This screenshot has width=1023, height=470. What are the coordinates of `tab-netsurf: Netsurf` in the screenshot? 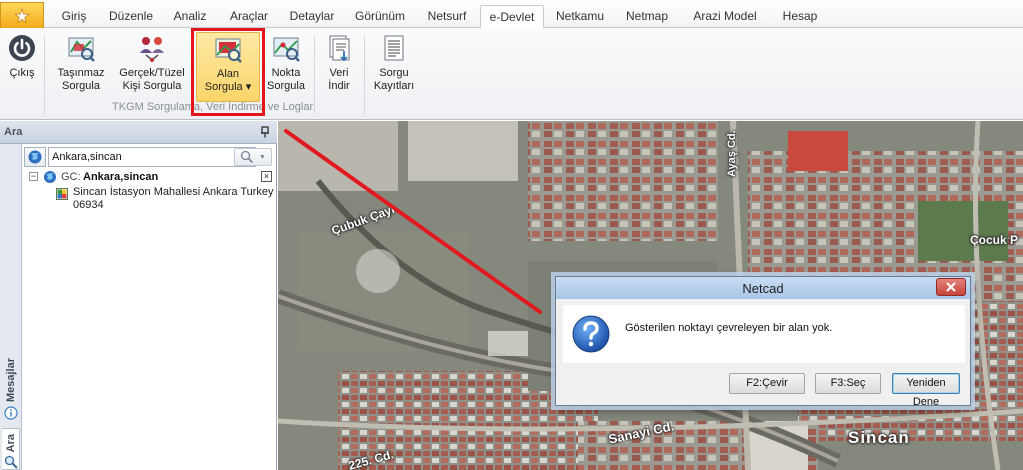 It's located at (447, 16).